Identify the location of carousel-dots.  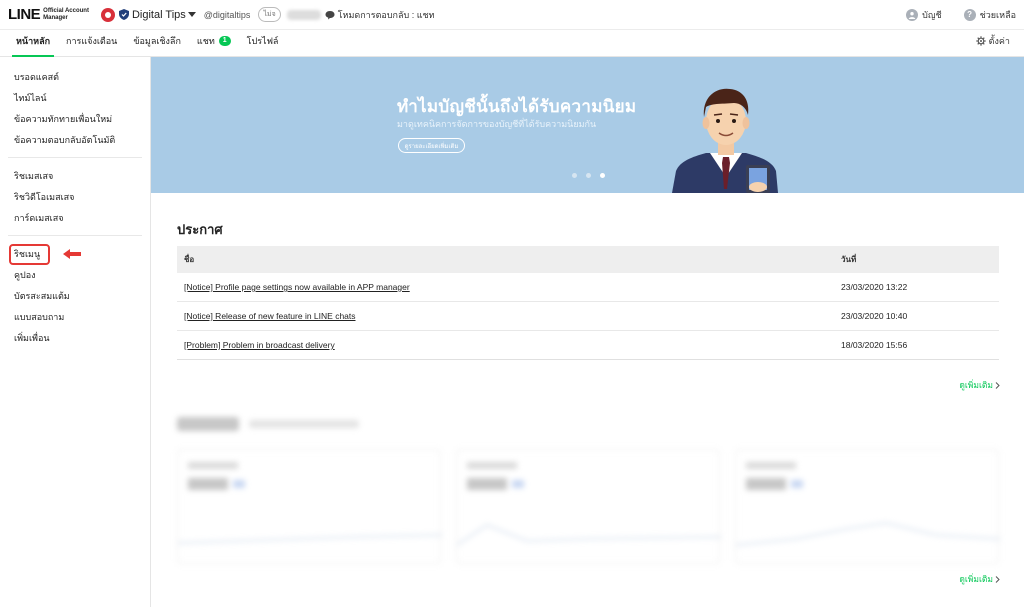
(588, 175).